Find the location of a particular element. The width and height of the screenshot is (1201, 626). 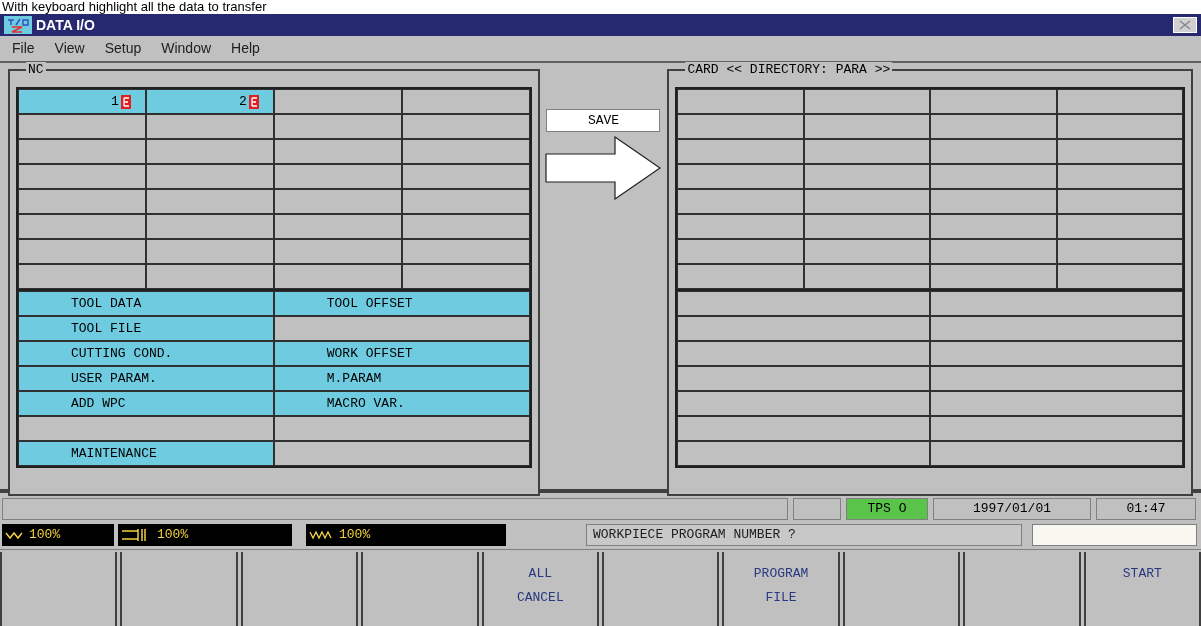

data-type-item: USER PARAM. is located at coordinates (146, 378).